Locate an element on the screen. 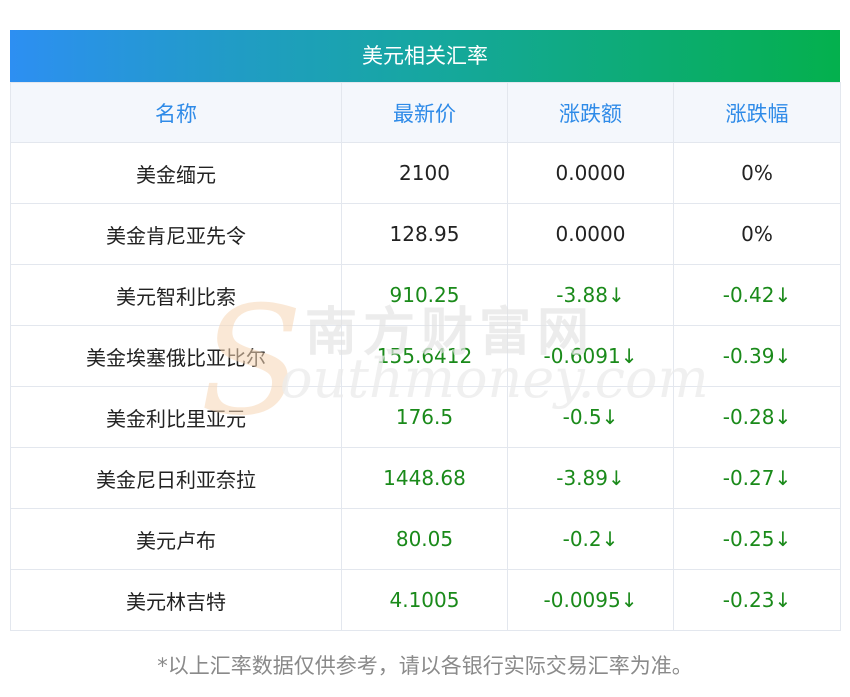 The width and height of the screenshot is (850, 697). table-row: 美金缅元 2100 0.0000 0% is located at coordinates (425, 173).